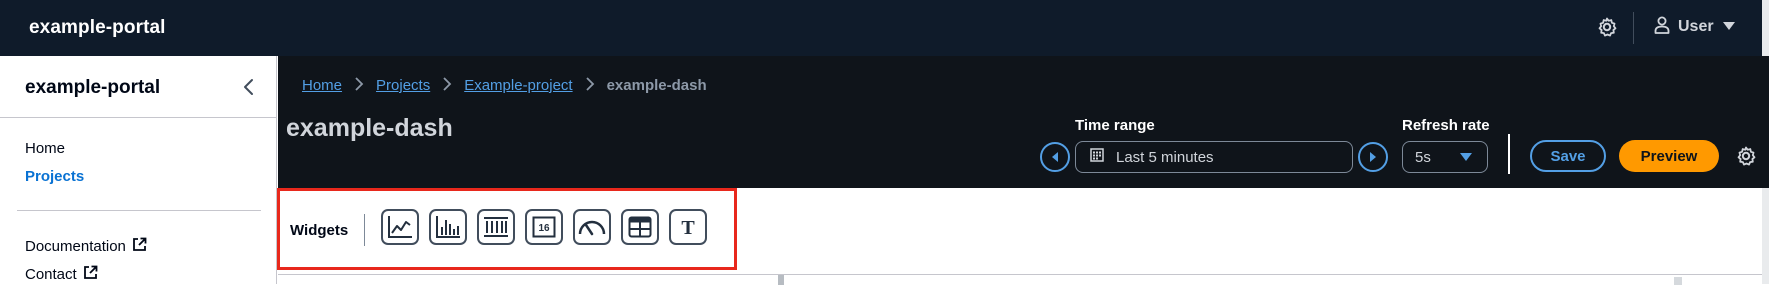  Describe the element at coordinates (45, 148) in the screenshot. I see `sidebar-item-home: Home` at that location.